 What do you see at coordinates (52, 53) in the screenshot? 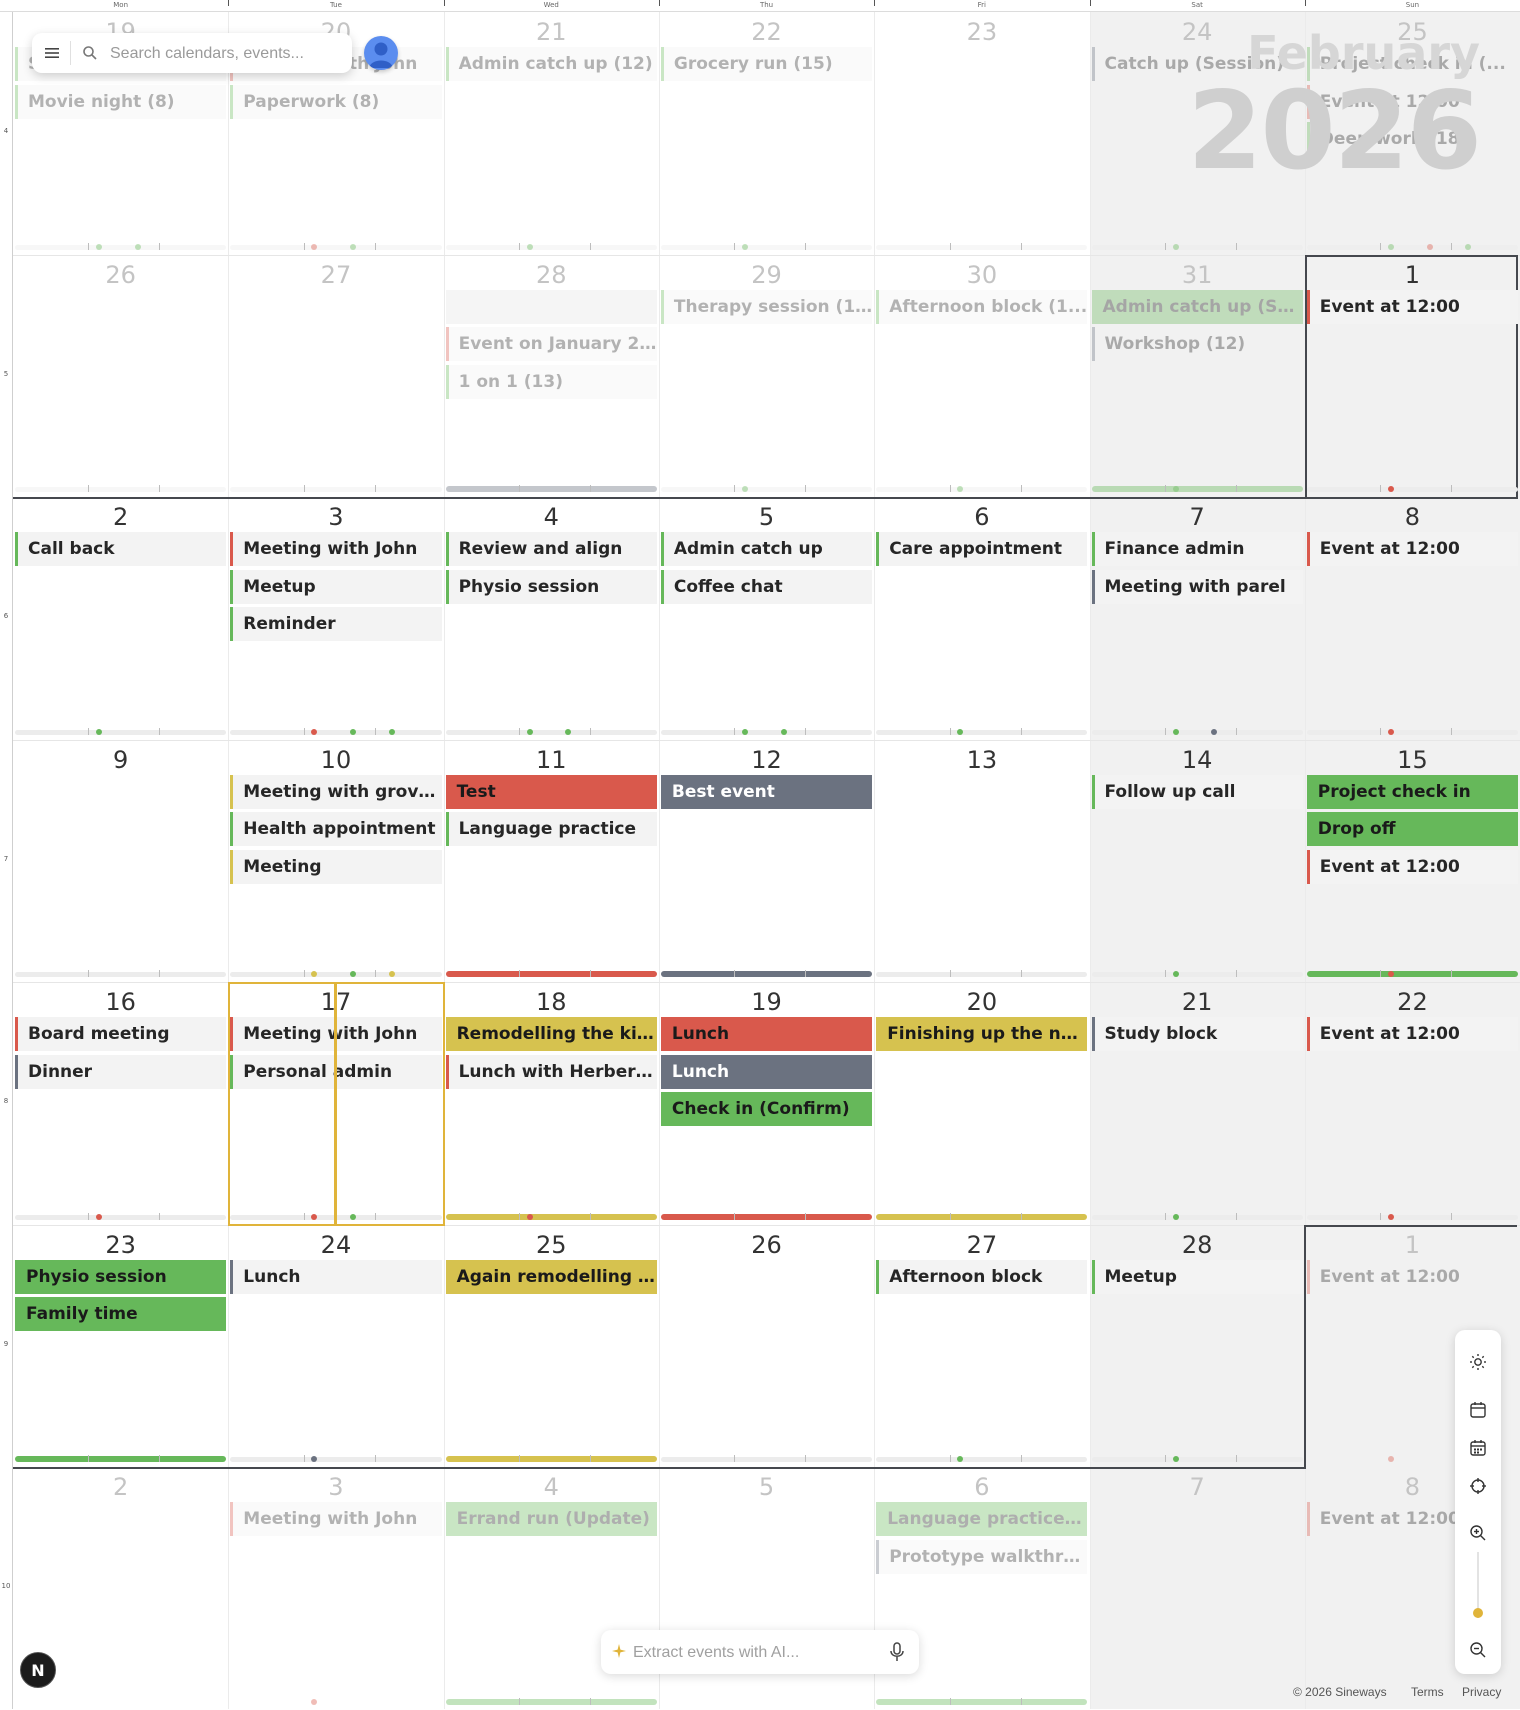
I see `menu-icon` at bounding box center [52, 53].